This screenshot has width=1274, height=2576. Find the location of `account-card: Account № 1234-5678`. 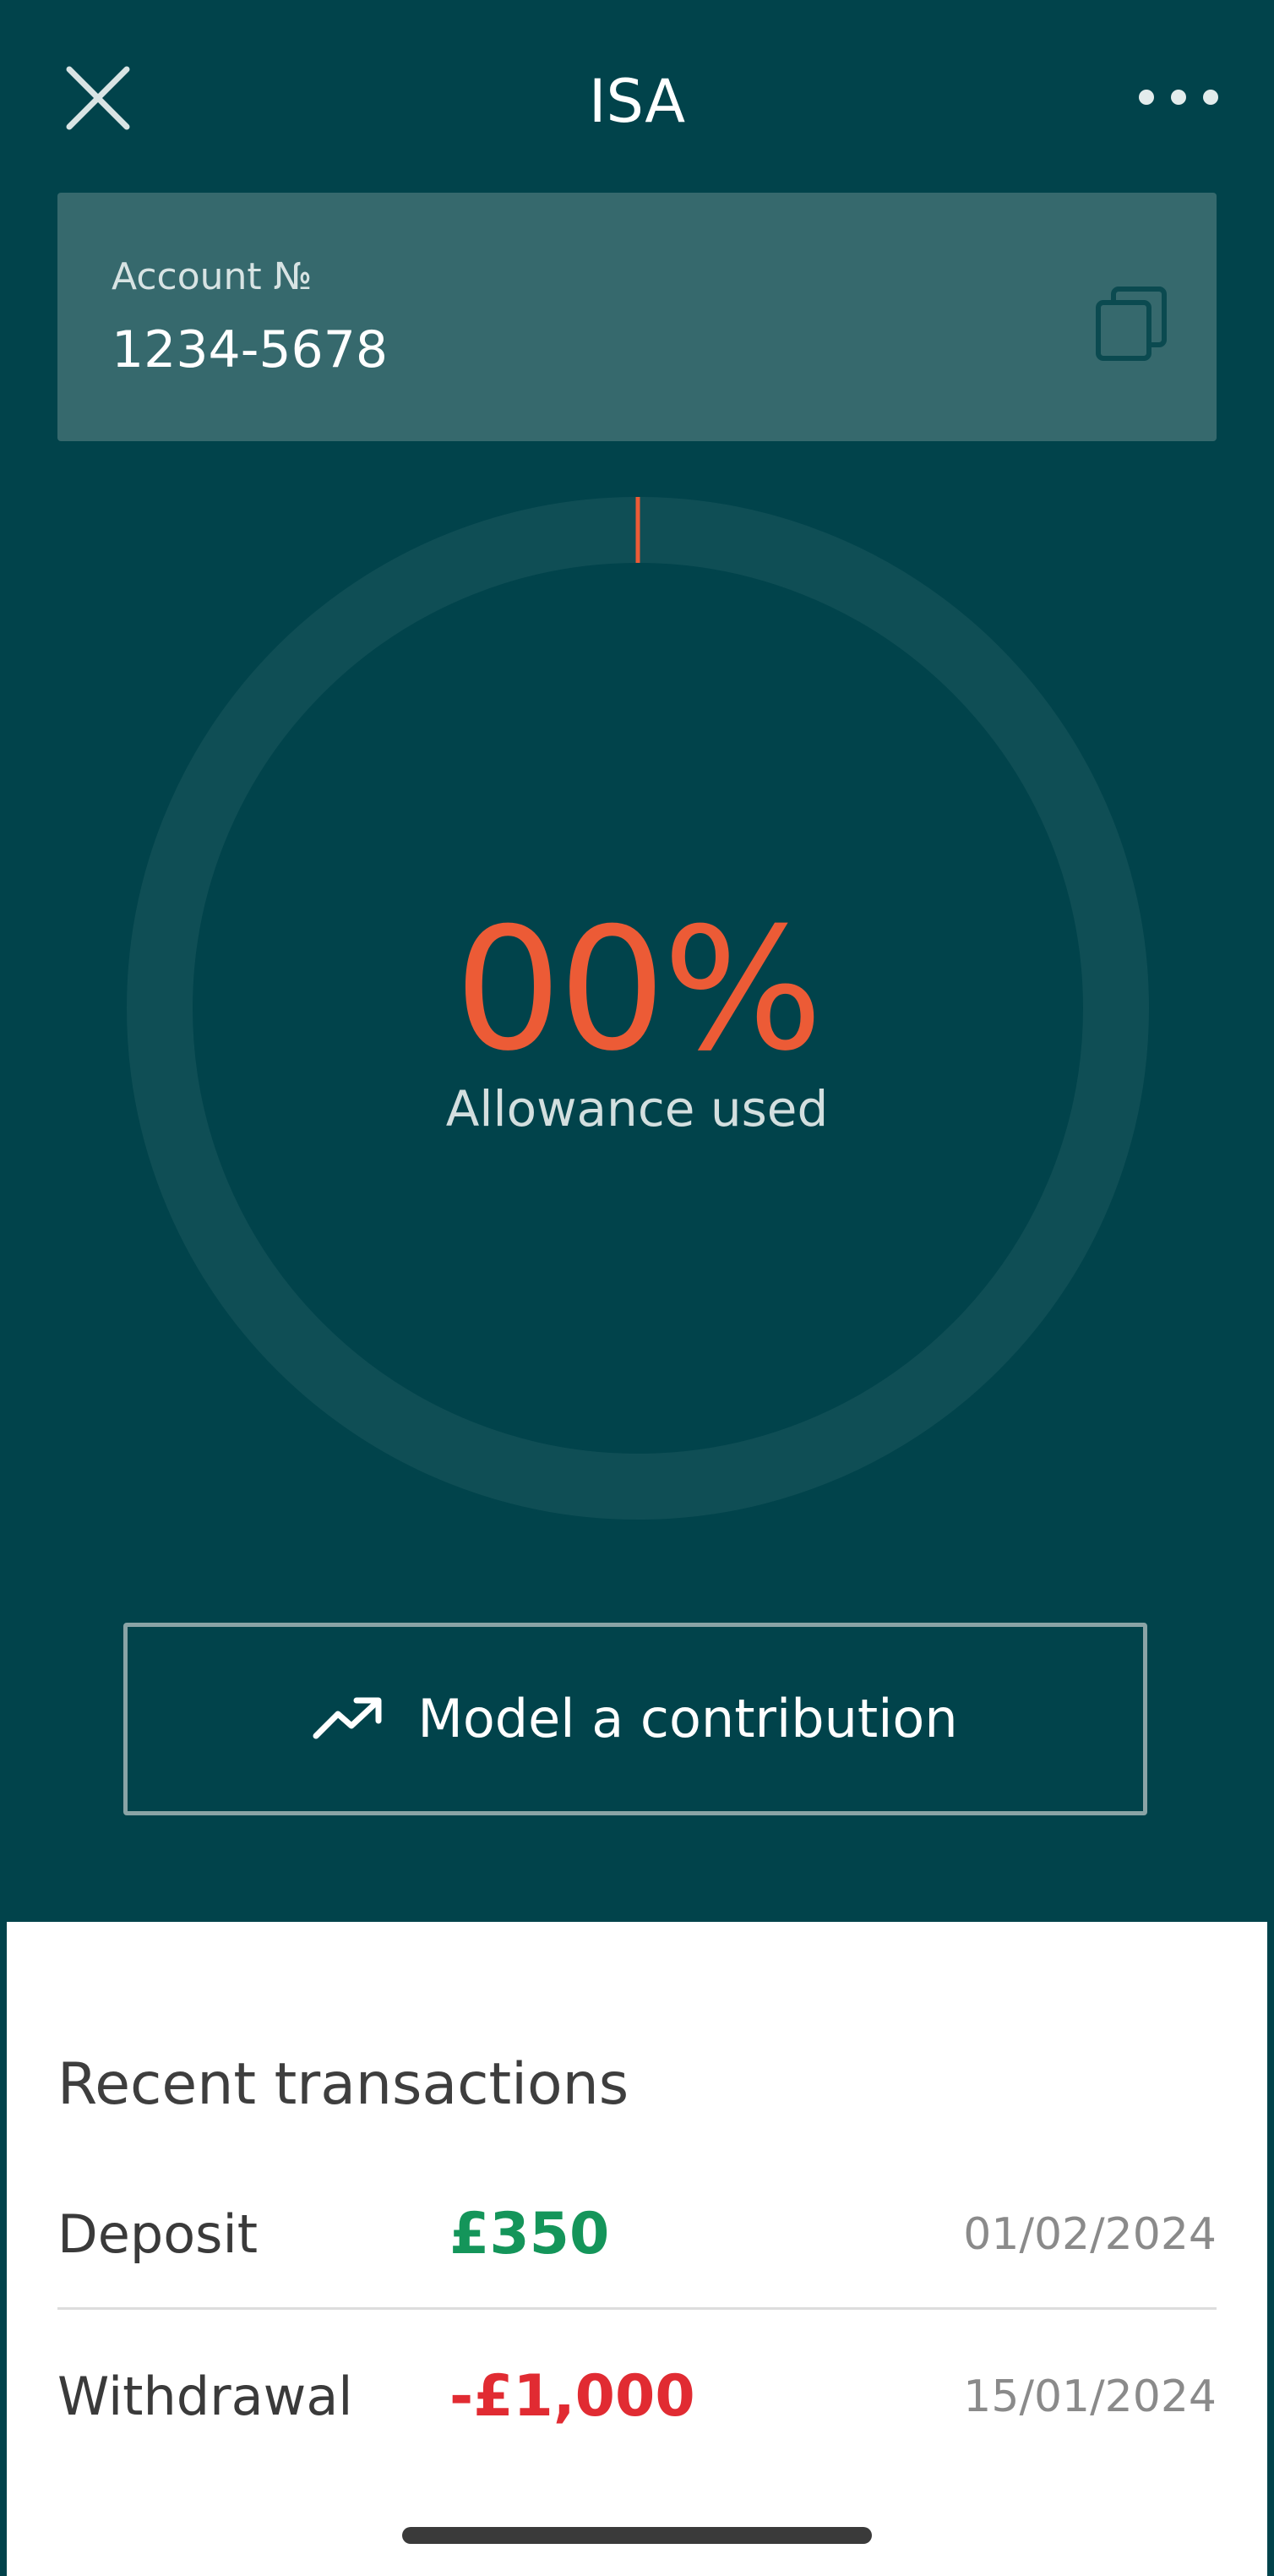

account-card: Account № 1234-5678 is located at coordinates (637, 317).